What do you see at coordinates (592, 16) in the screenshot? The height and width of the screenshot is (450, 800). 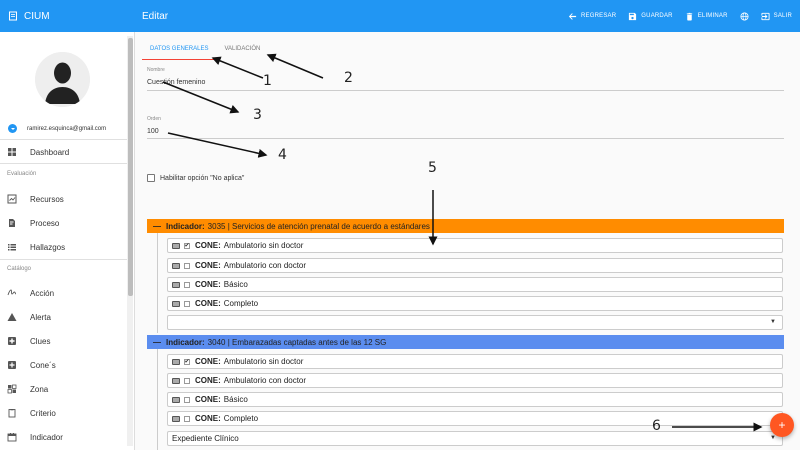 I see `back-button: REGRESAR` at bounding box center [592, 16].